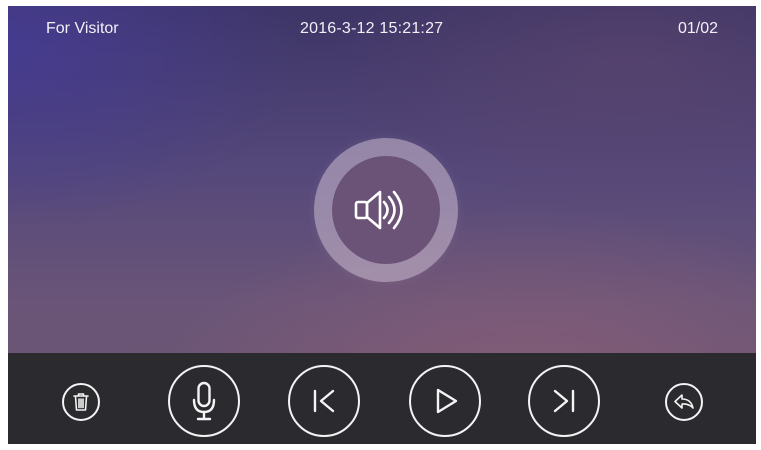  I want to click on delete-button, so click(81, 402).